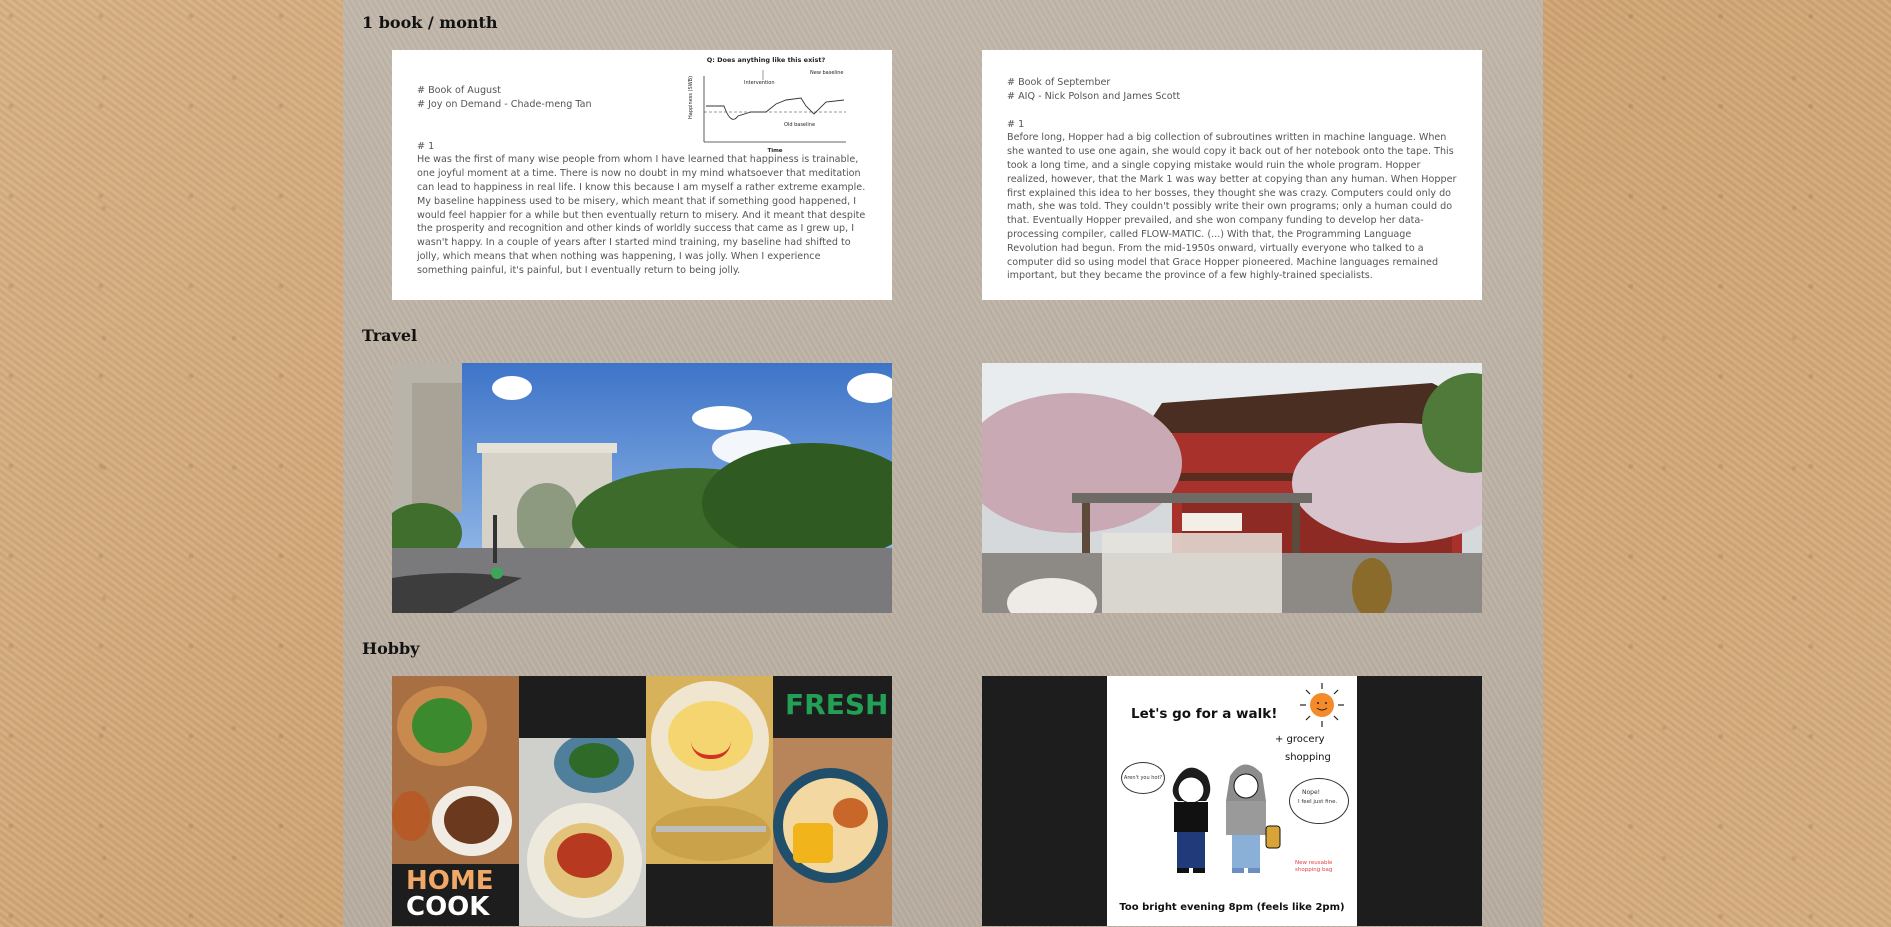  I want to click on home-cook-label-tile: HOME COOK, so click(455, 895).